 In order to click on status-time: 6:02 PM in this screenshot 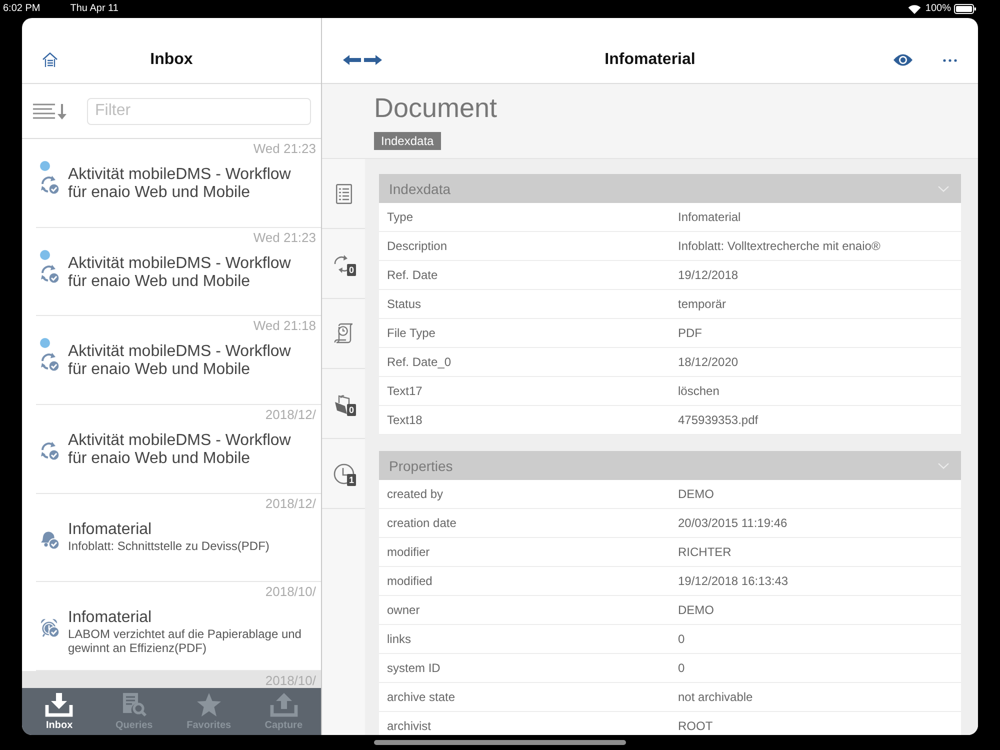, I will do `click(21, 9)`.